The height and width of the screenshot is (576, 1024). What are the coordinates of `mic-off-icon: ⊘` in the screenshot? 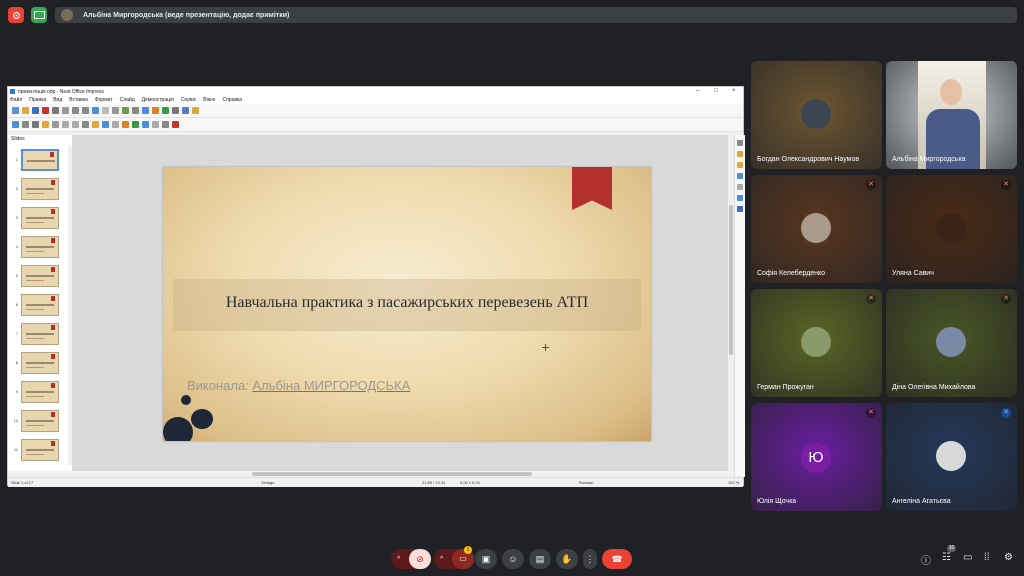 It's located at (420, 559).